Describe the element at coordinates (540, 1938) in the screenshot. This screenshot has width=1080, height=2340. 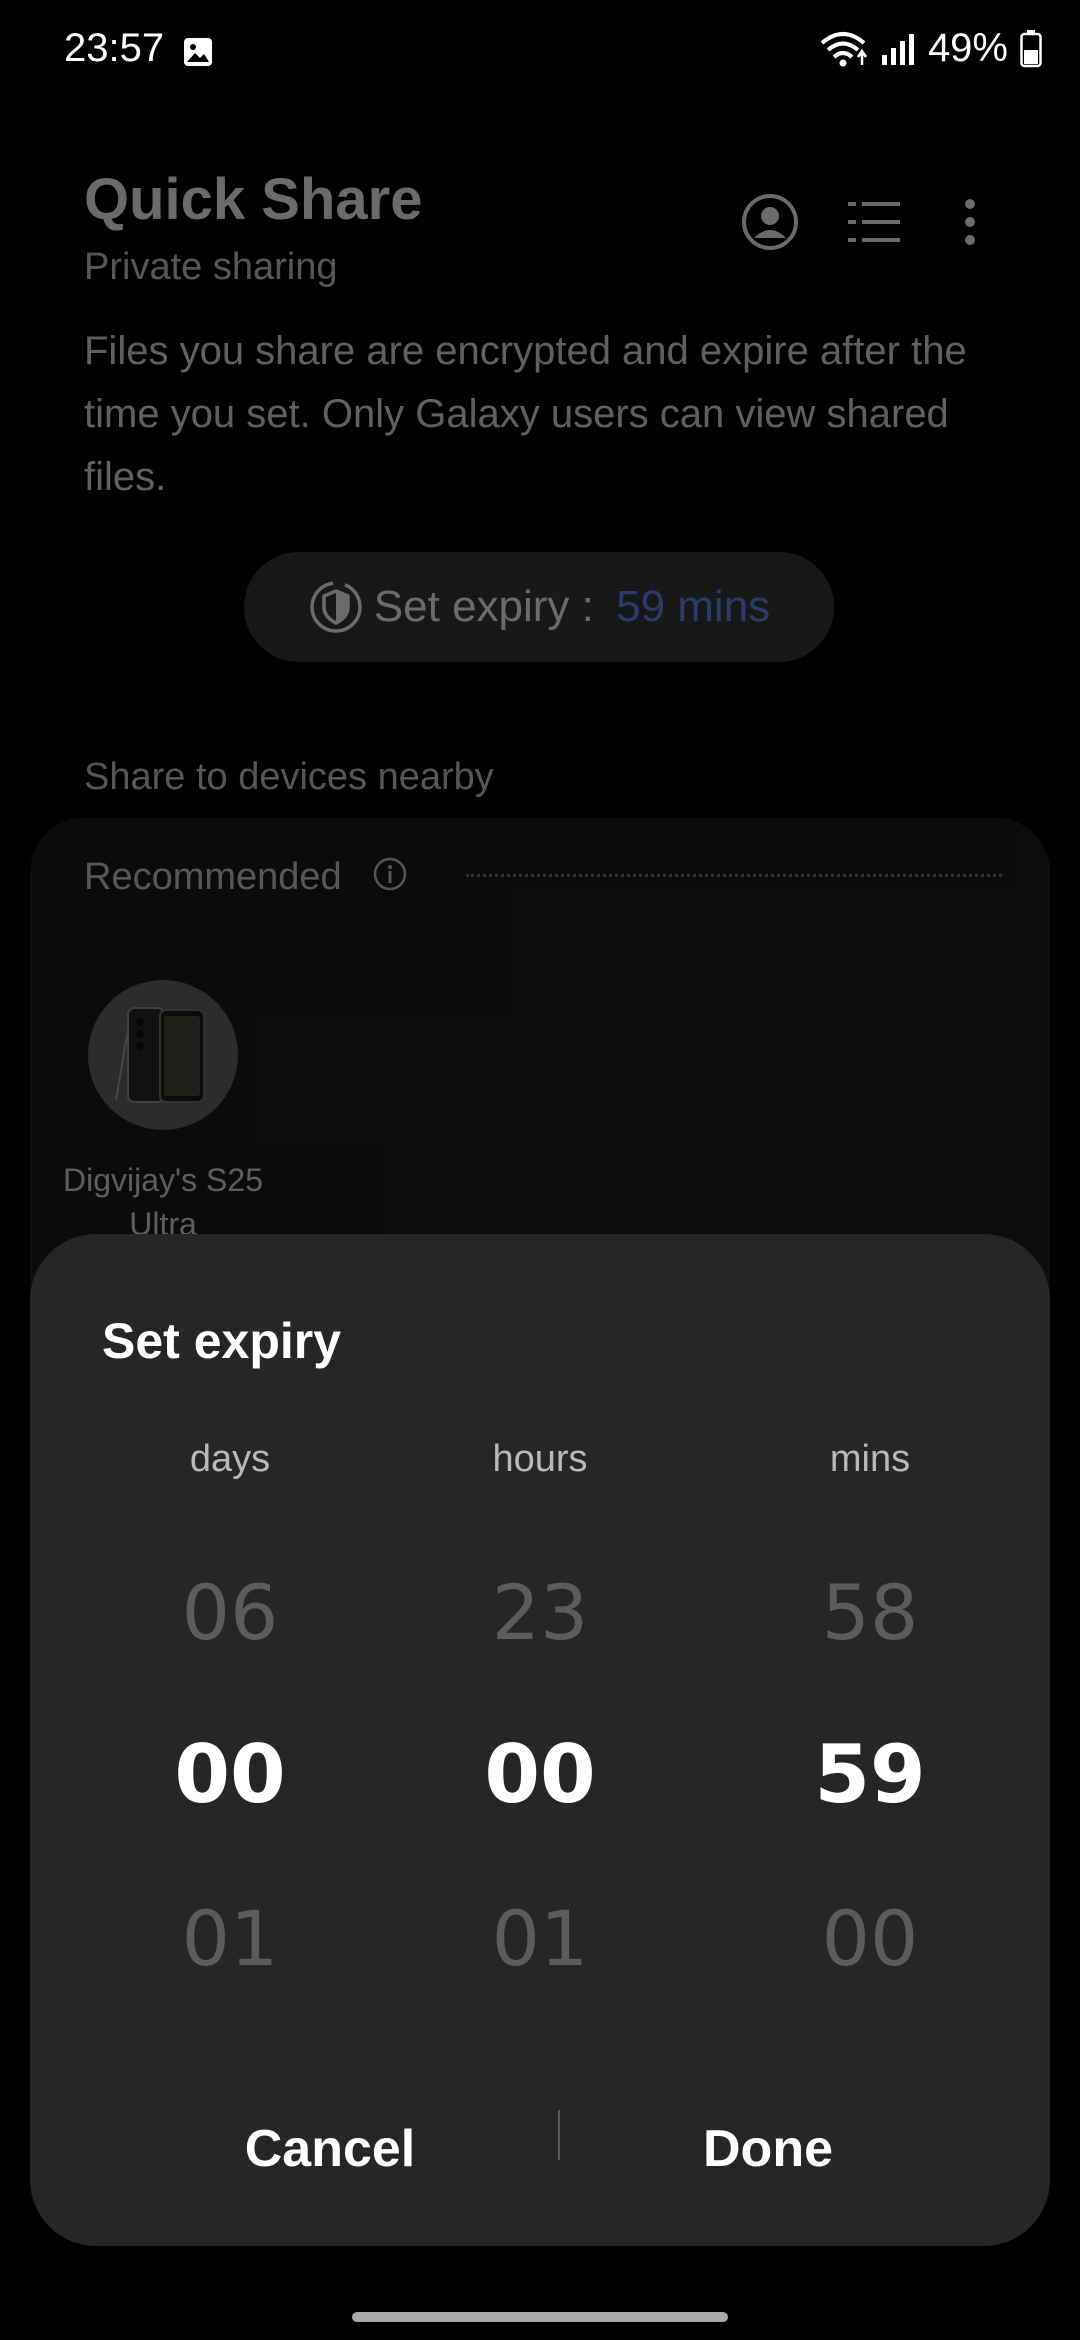
I see `hours-next-value: 01` at that location.